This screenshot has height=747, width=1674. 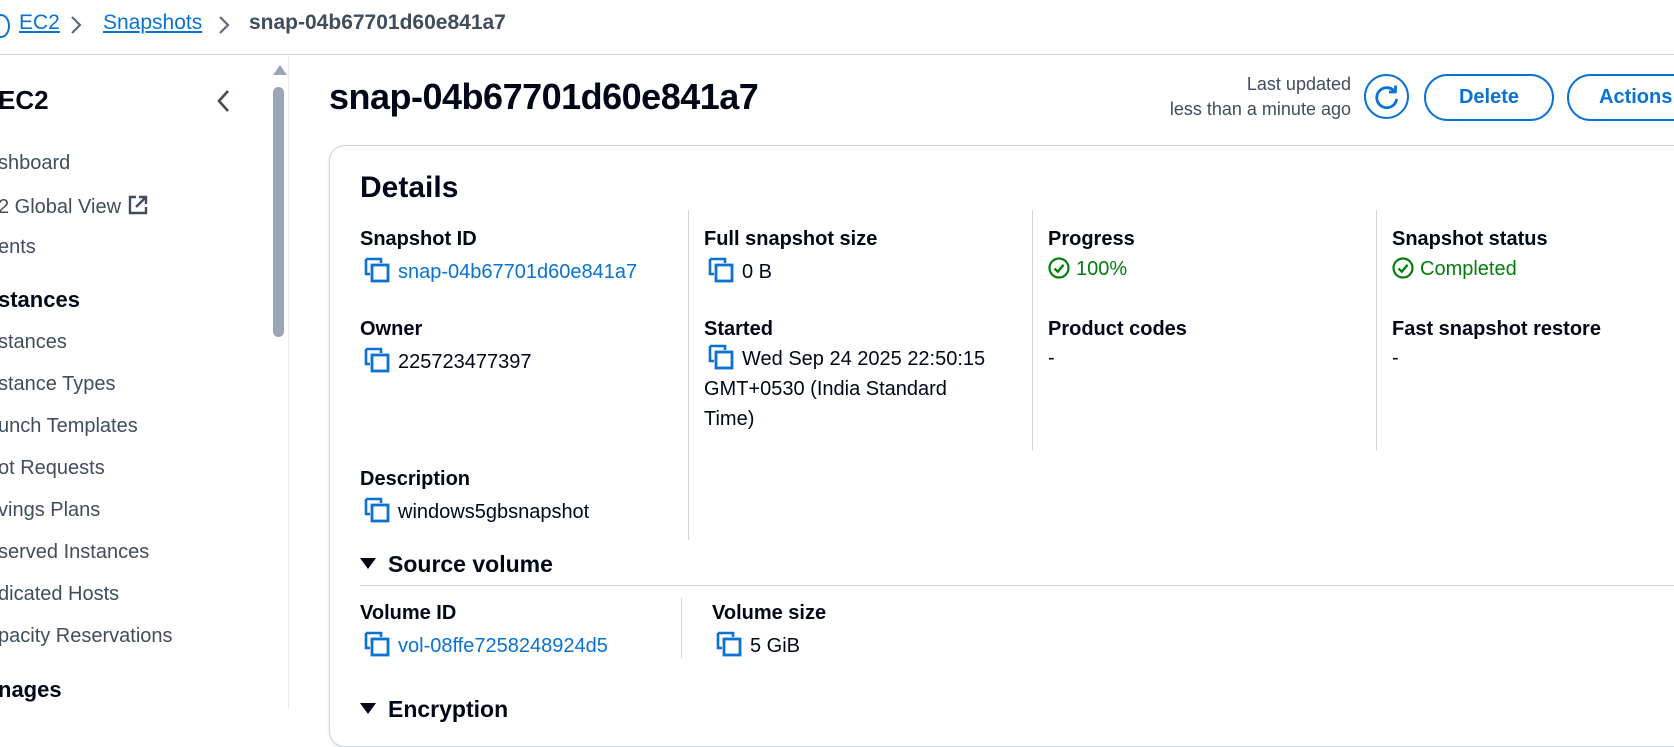 I want to click on volume-id-label: Volume ID, so click(x=408, y=613).